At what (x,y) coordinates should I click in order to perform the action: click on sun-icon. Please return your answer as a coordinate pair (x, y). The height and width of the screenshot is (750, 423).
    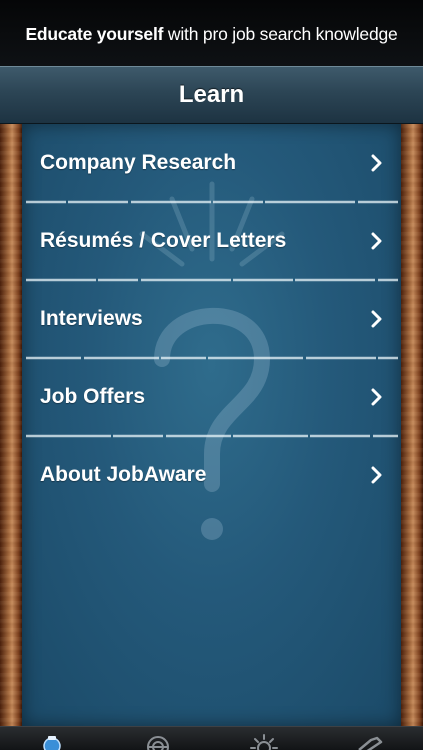
    Looking at the image, I should click on (264, 742).